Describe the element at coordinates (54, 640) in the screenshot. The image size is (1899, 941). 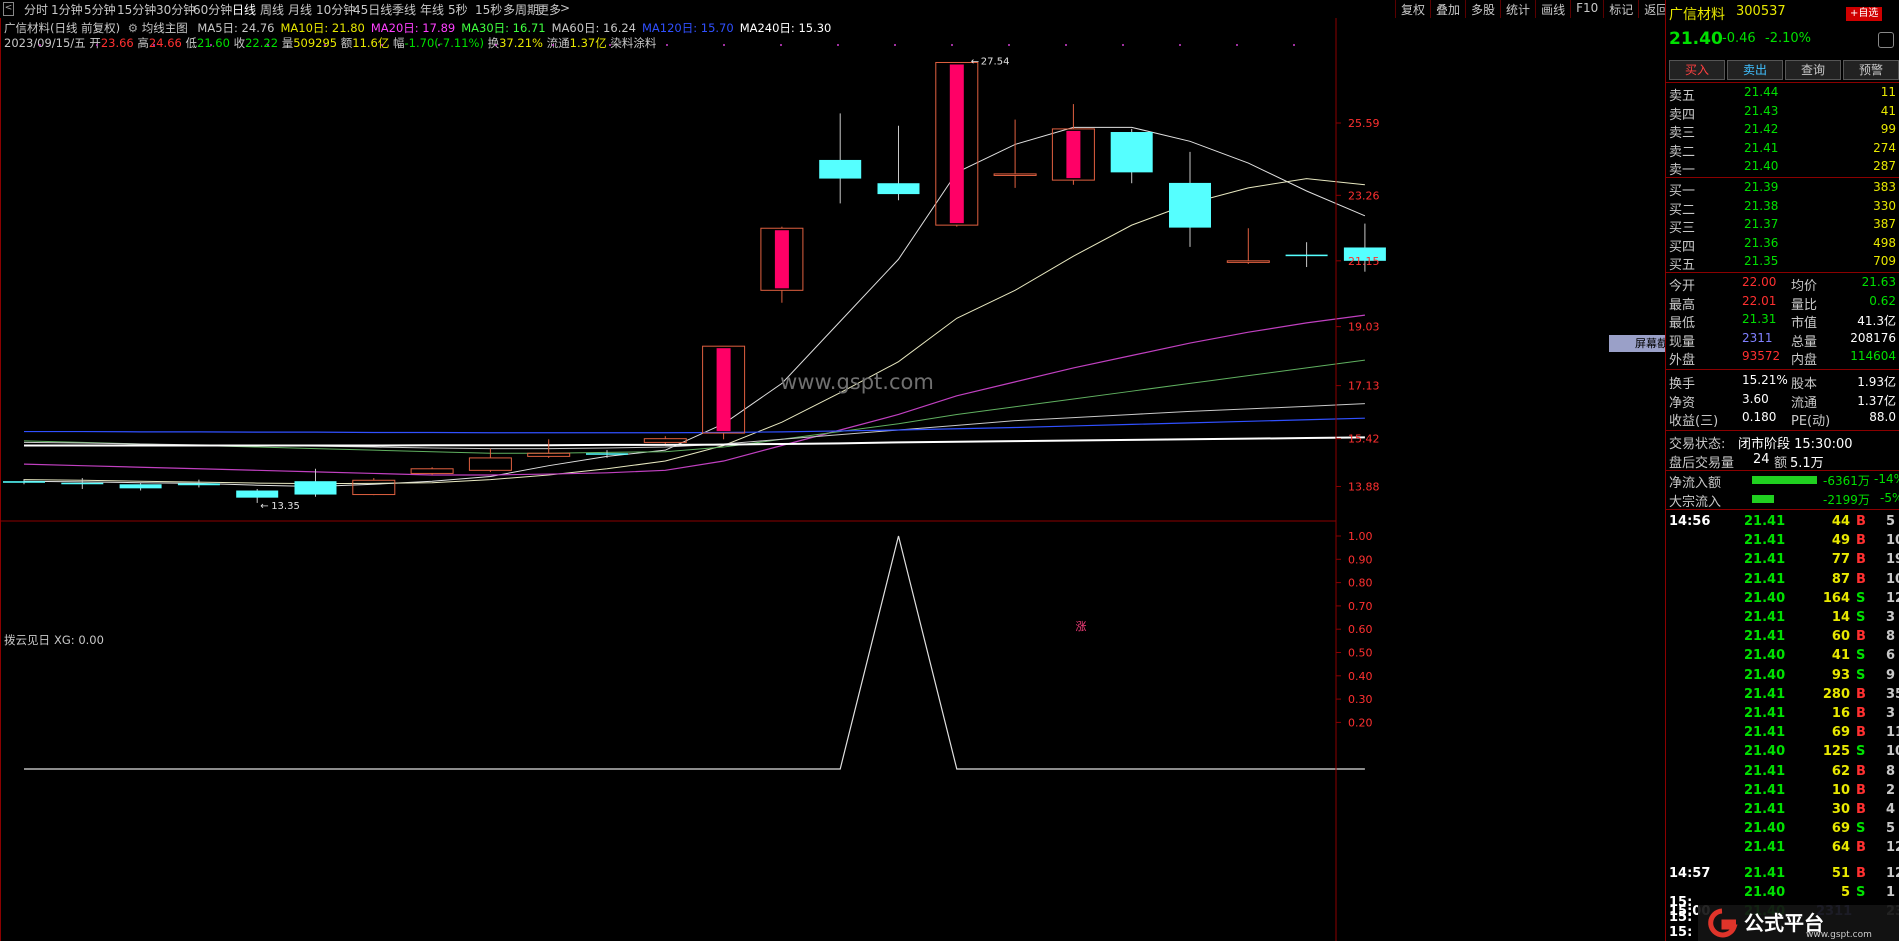
I see `indicator-title: 拨云见日 XG: 0.00` at that location.